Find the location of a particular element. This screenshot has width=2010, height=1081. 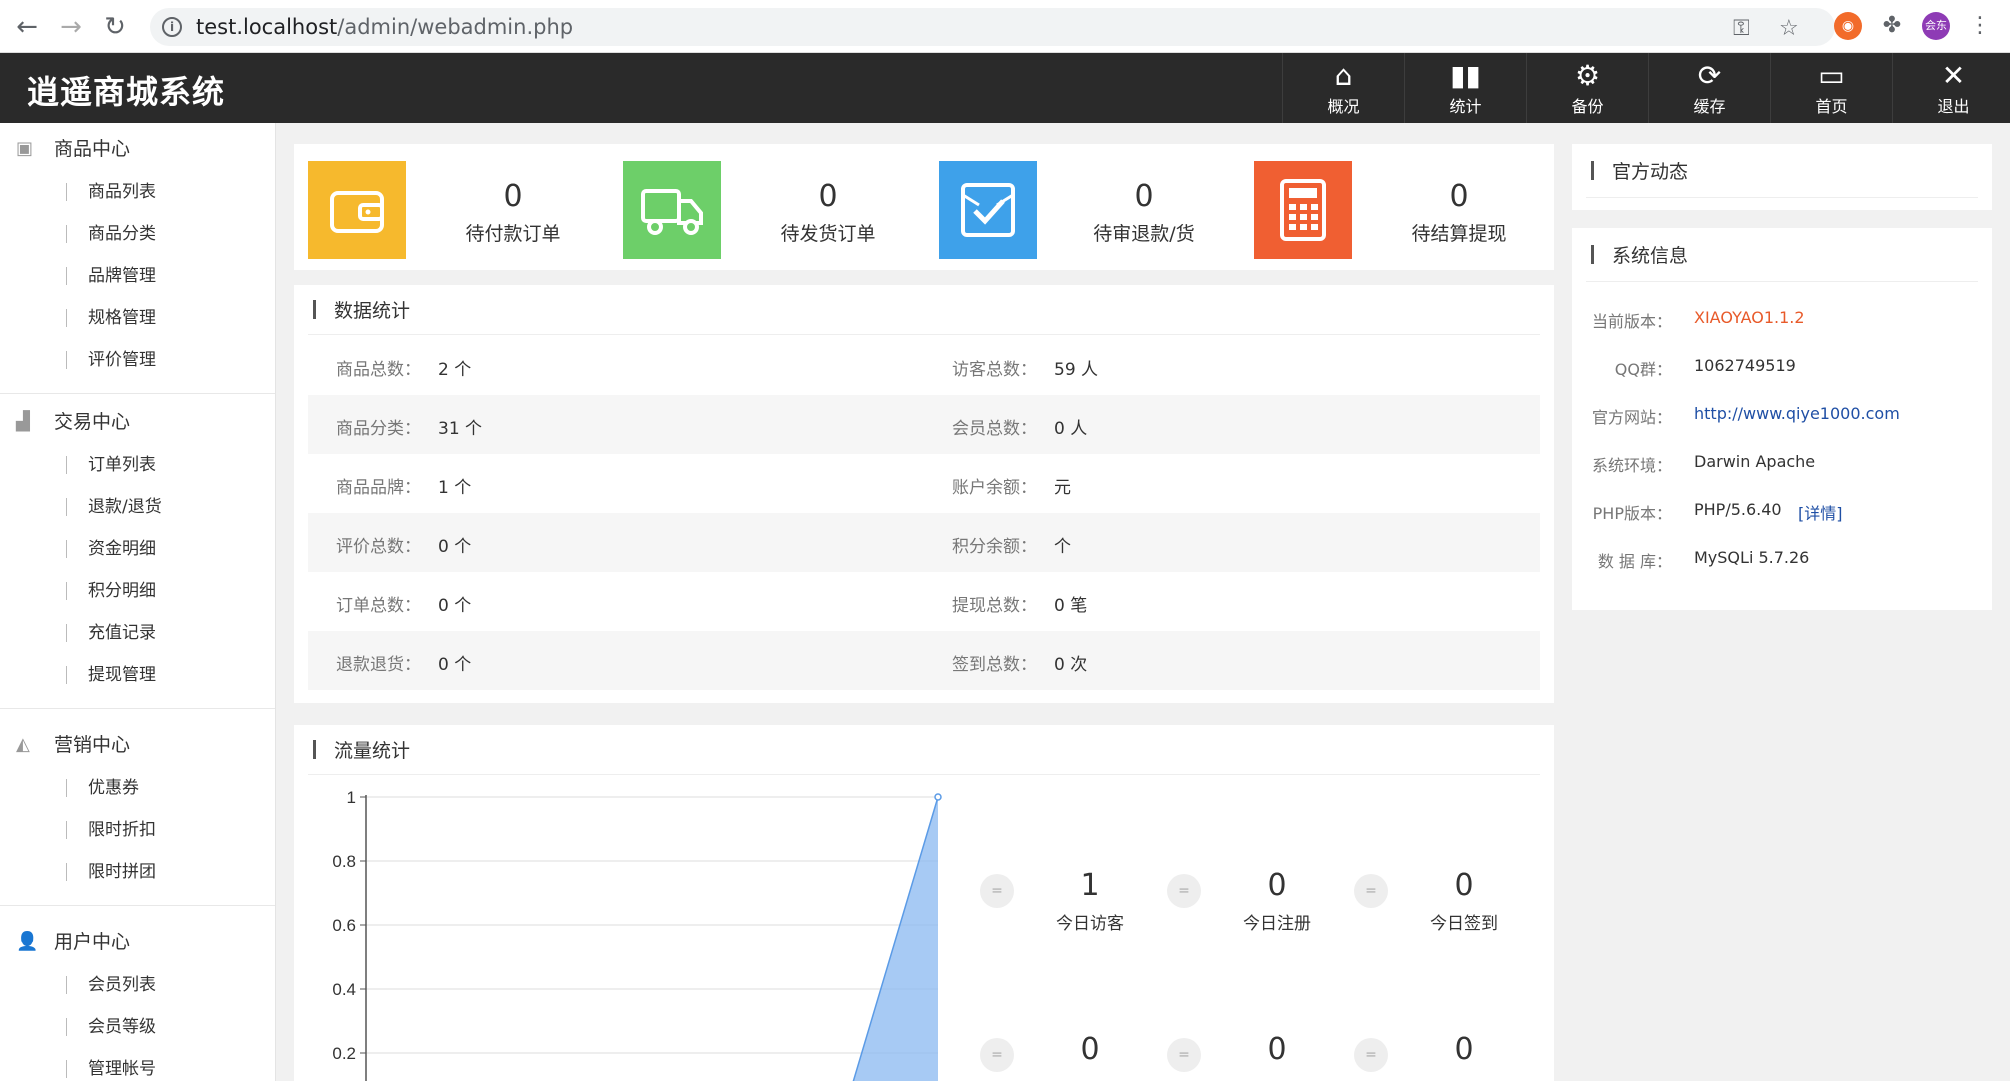

sidebar-item-member-level: 会员等级 is located at coordinates (137, 1027).